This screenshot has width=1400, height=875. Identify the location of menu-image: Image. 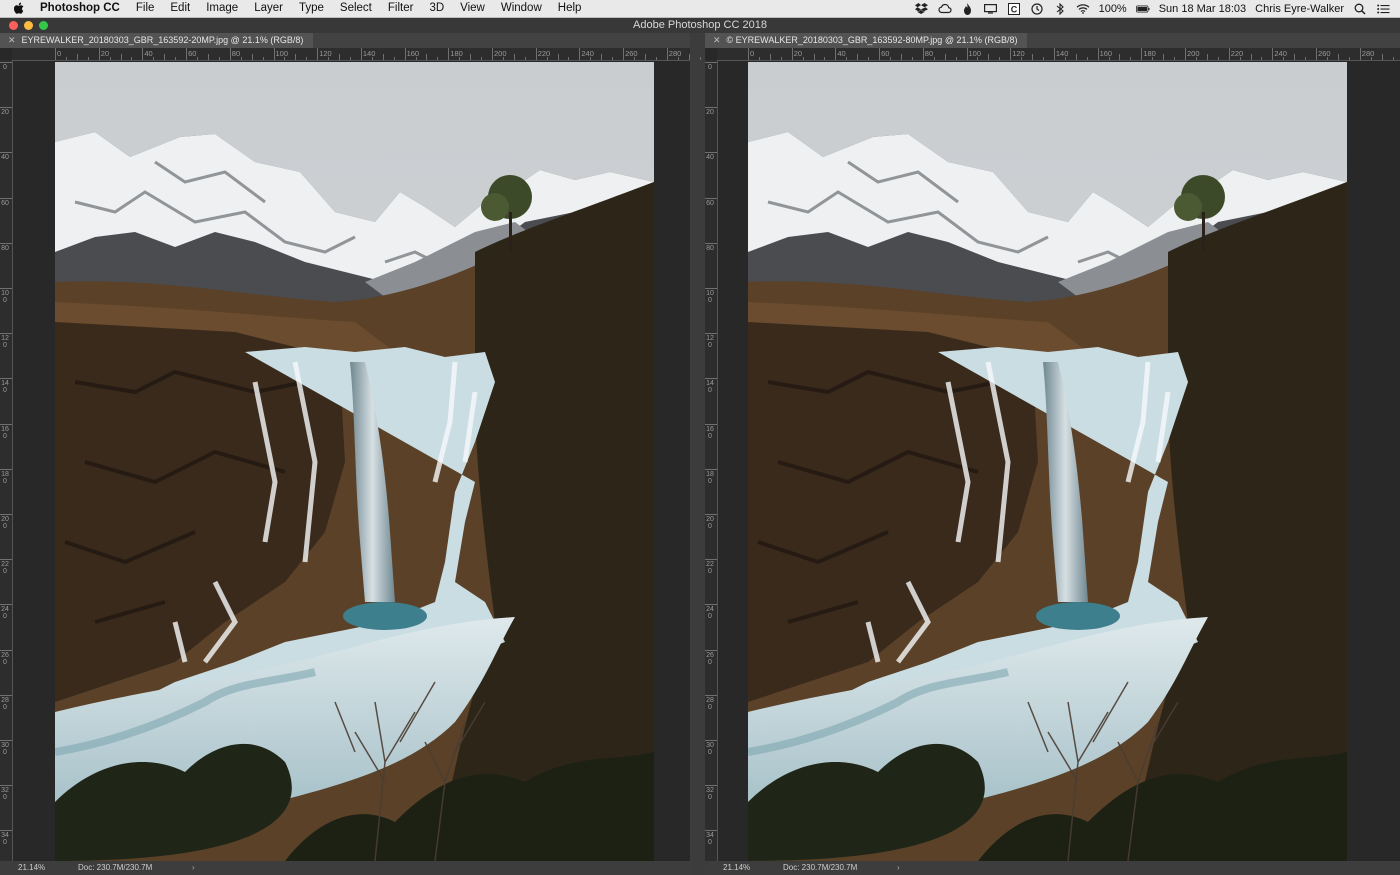
(222, 8).